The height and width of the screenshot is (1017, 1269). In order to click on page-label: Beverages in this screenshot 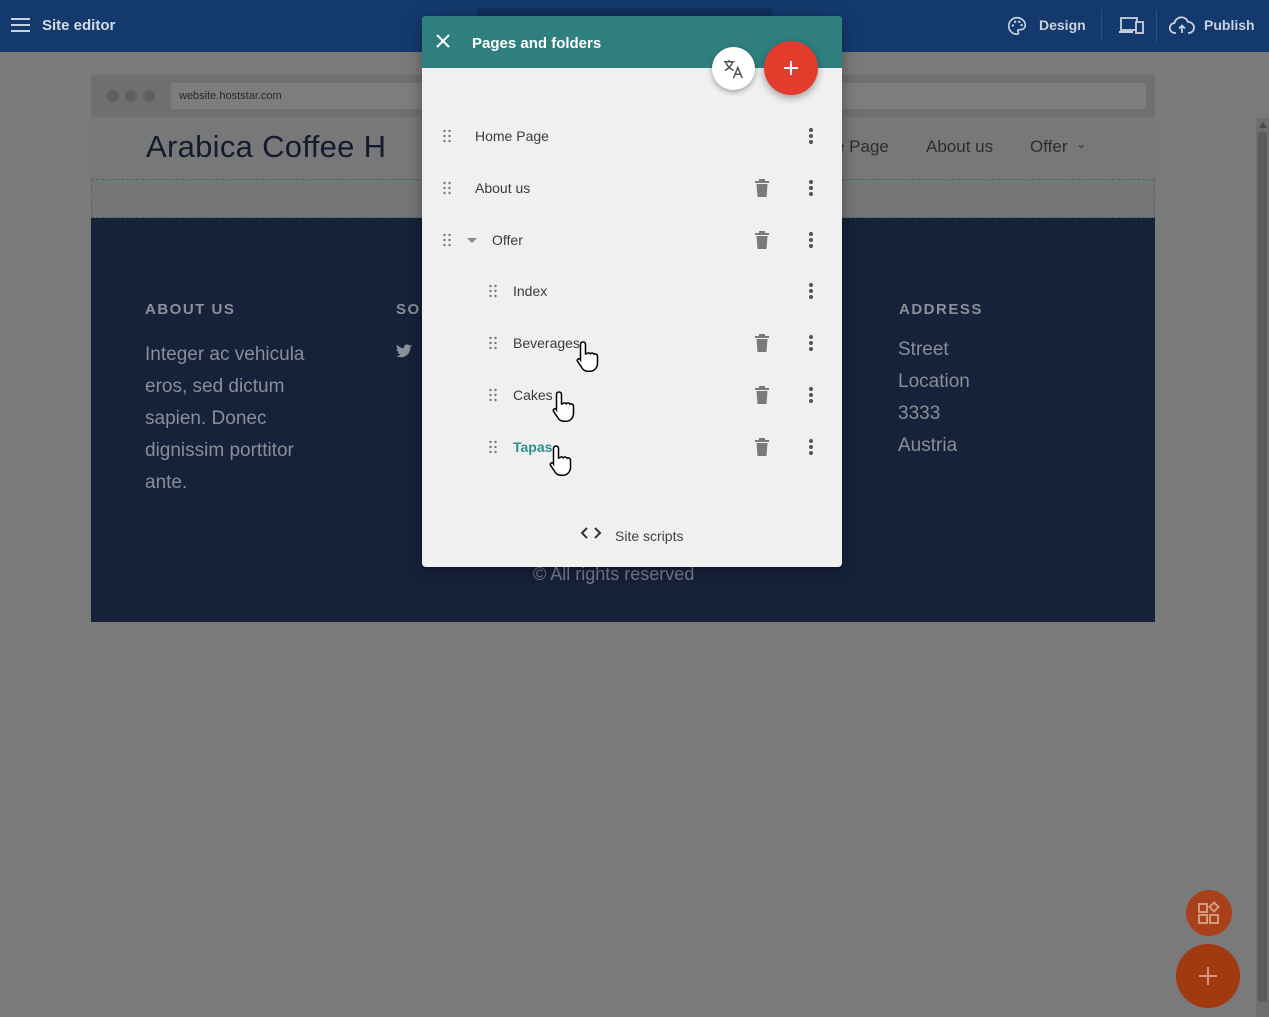, I will do `click(546, 343)`.